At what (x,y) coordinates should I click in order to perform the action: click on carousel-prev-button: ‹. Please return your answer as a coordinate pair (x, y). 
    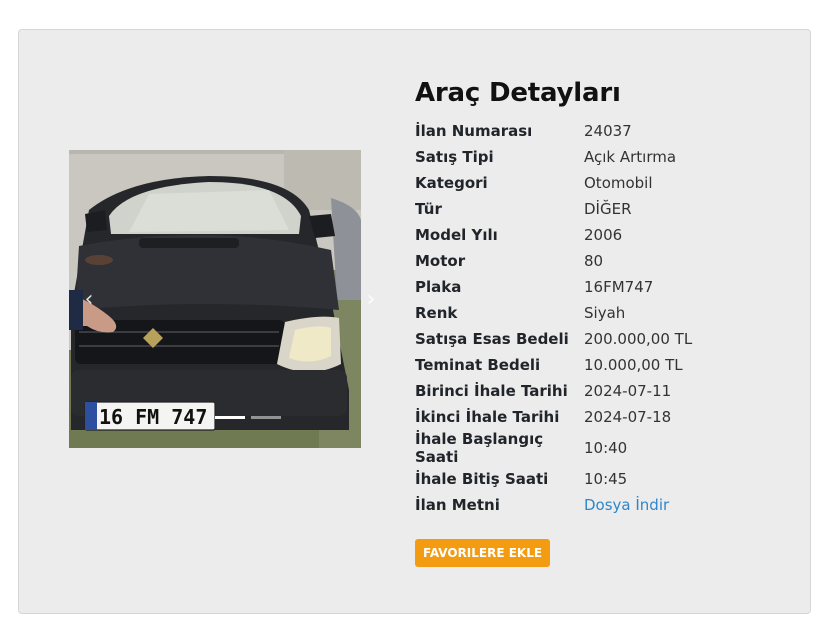
    Looking at the image, I should click on (89, 299).